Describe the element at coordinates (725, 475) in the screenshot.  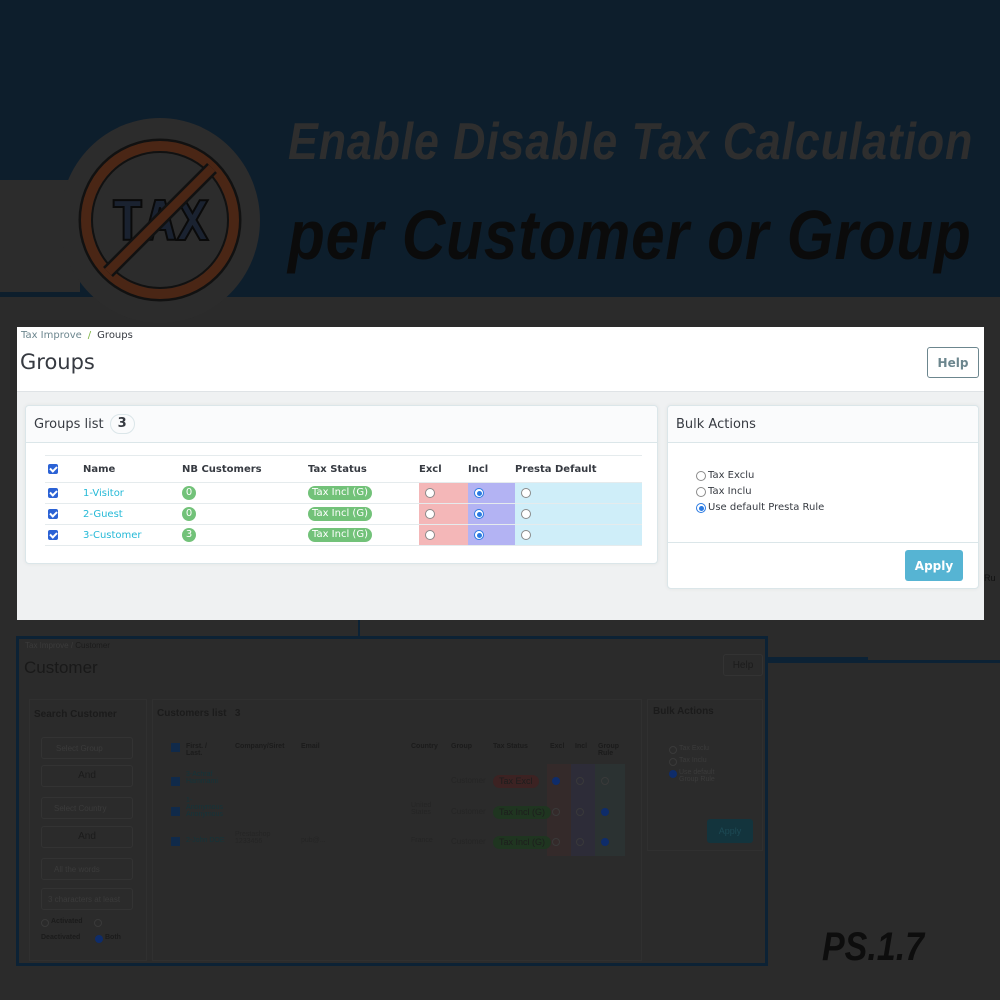
I see `bulk-option-tax-exclu: Tax Exclu` at that location.